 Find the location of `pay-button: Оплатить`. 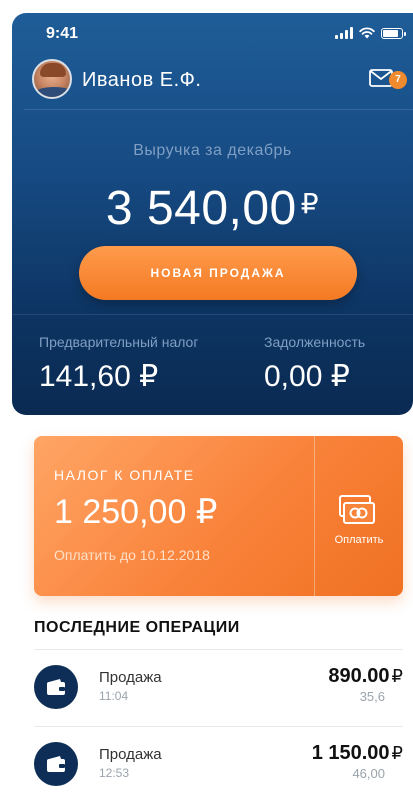

pay-button: Оплатить is located at coordinates (359, 516).